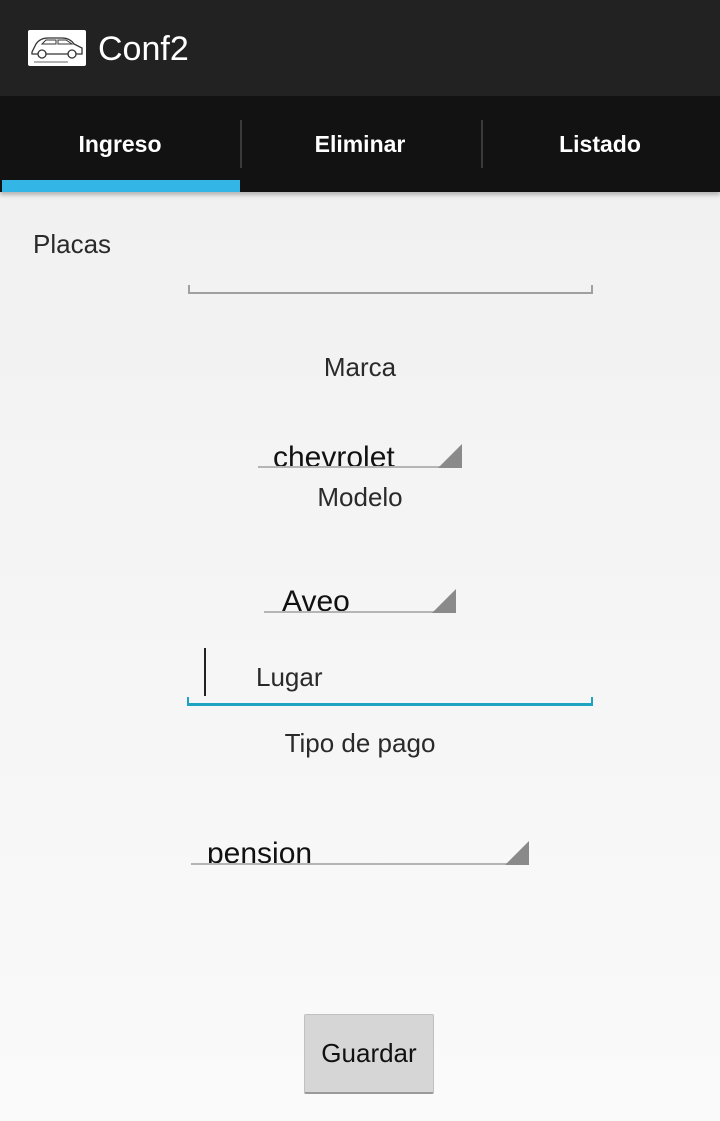  What do you see at coordinates (360, 743) in the screenshot?
I see `tipo-pago-label: Tipo de pago` at bounding box center [360, 743].